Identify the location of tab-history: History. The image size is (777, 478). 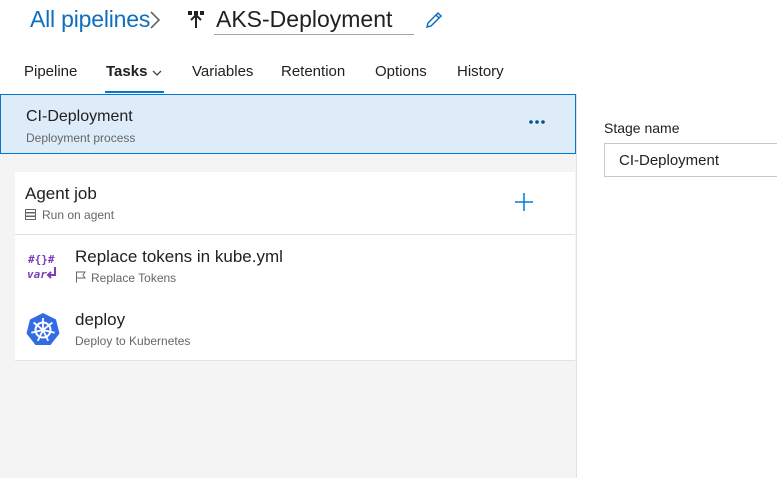
(480, 78).